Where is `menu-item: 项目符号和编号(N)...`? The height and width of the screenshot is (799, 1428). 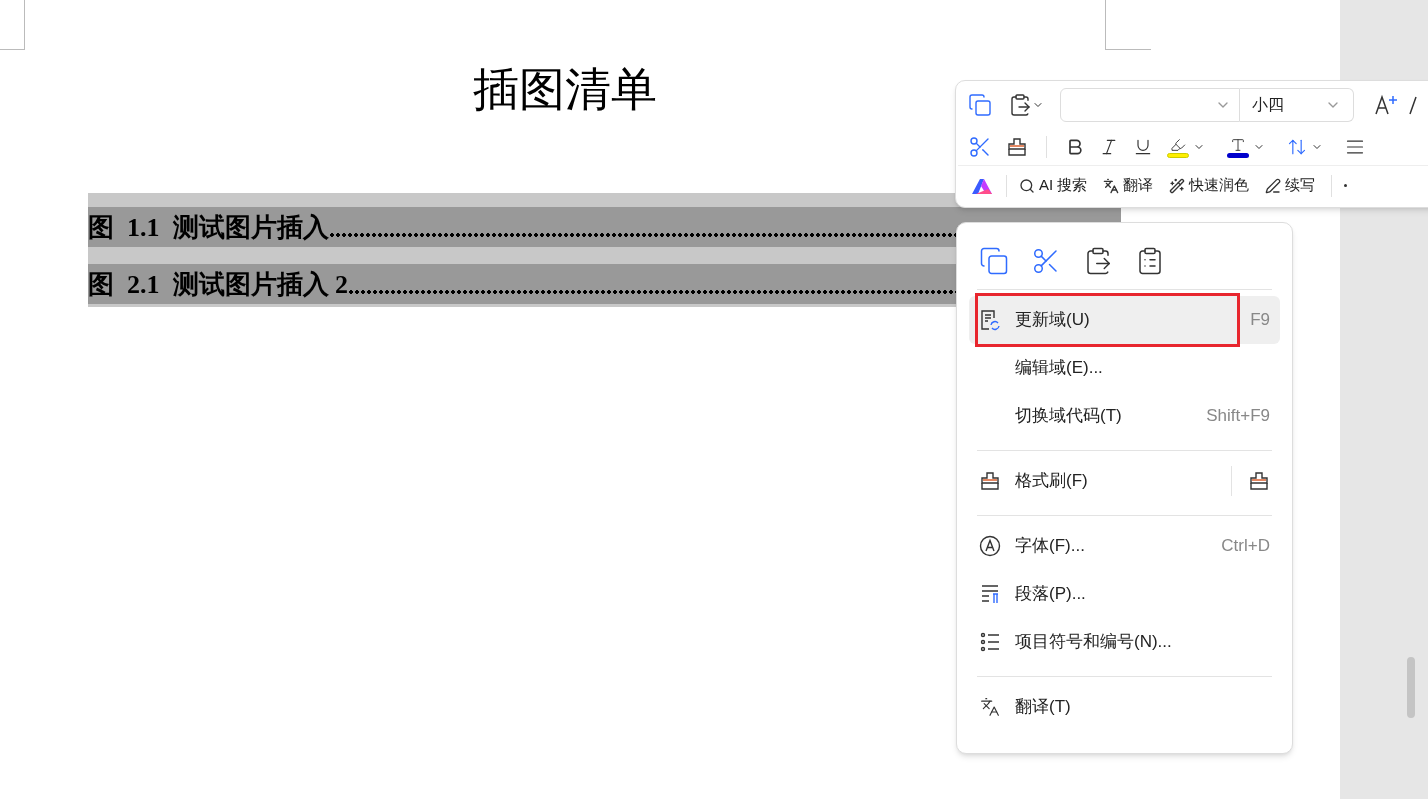 menu-item: 项目符号和编号(N)... is located at coordinates (1124, 642).